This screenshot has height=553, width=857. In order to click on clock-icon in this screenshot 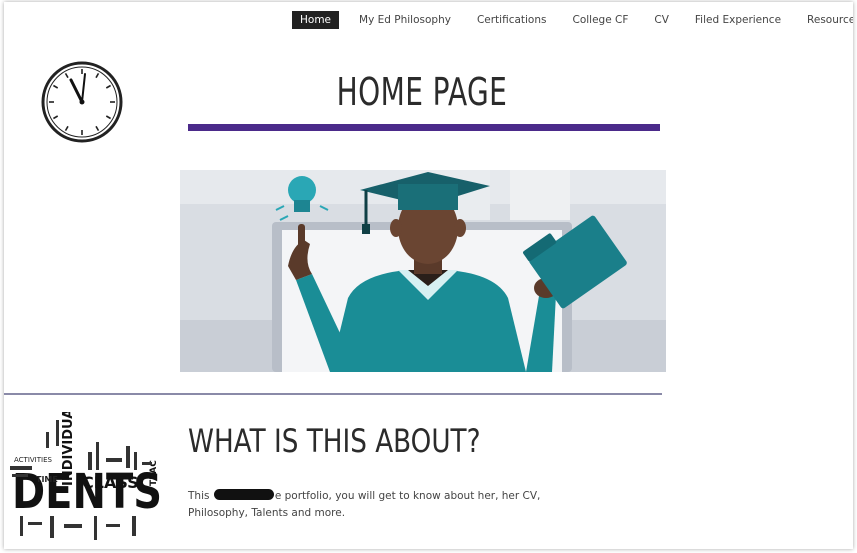, I will do `click(82, 102)`.